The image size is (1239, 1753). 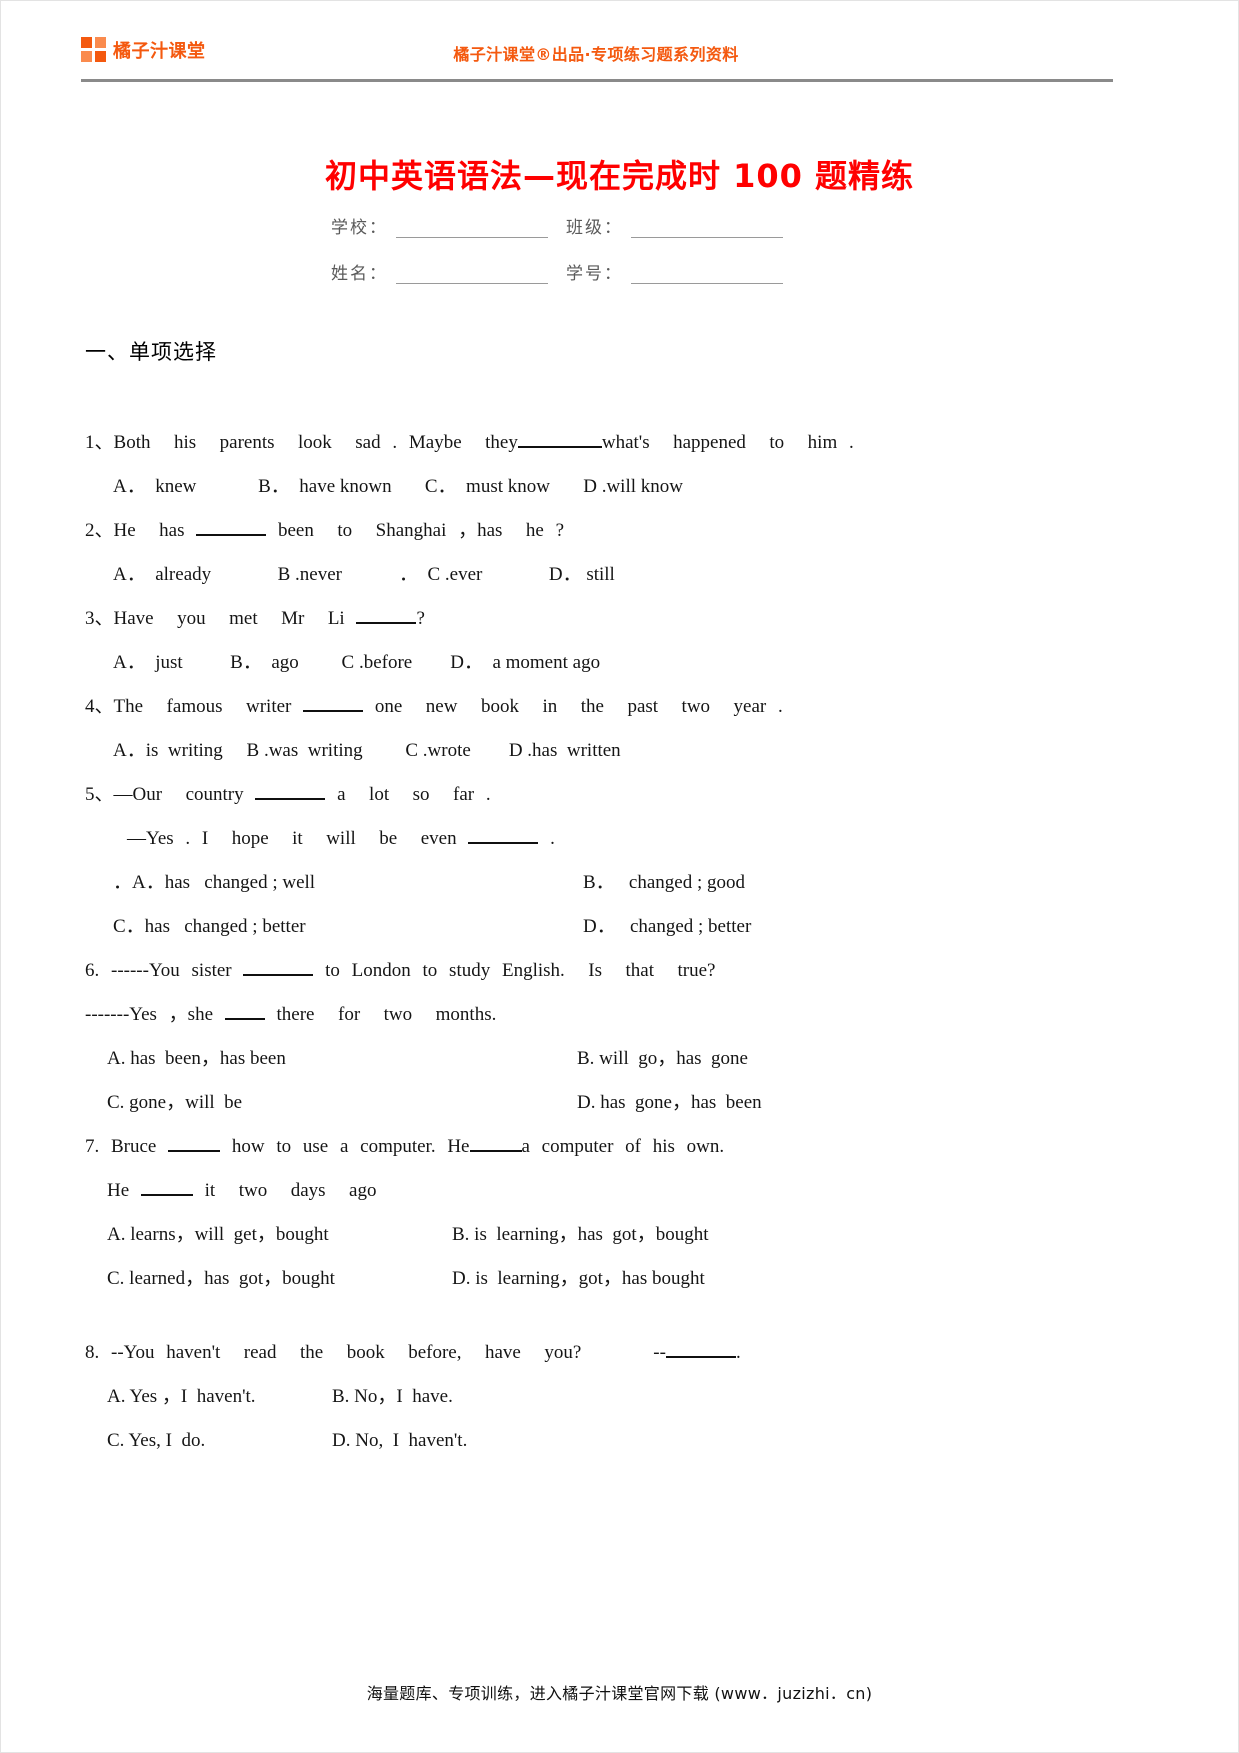 I want to click on question-2-number: 2、, so click(x=99, y=530).